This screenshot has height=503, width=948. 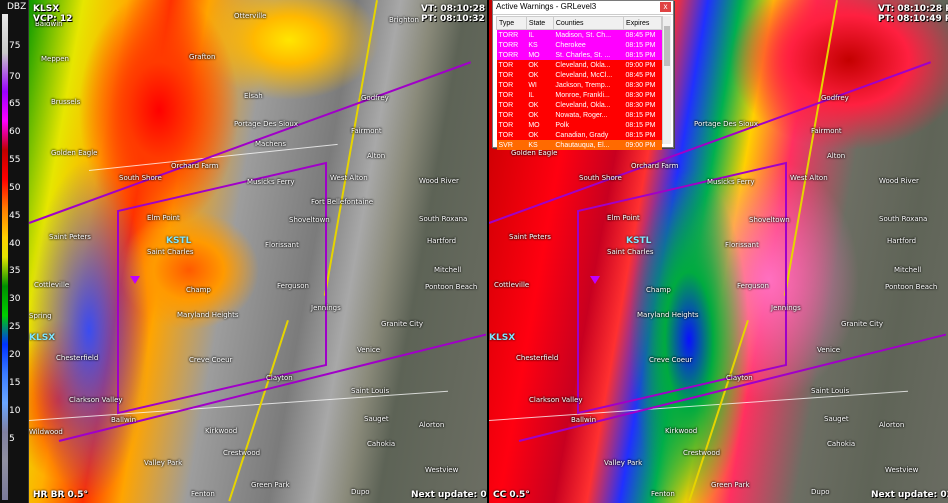 I want to click on scale-label: 20, so click(x=15, y=355).